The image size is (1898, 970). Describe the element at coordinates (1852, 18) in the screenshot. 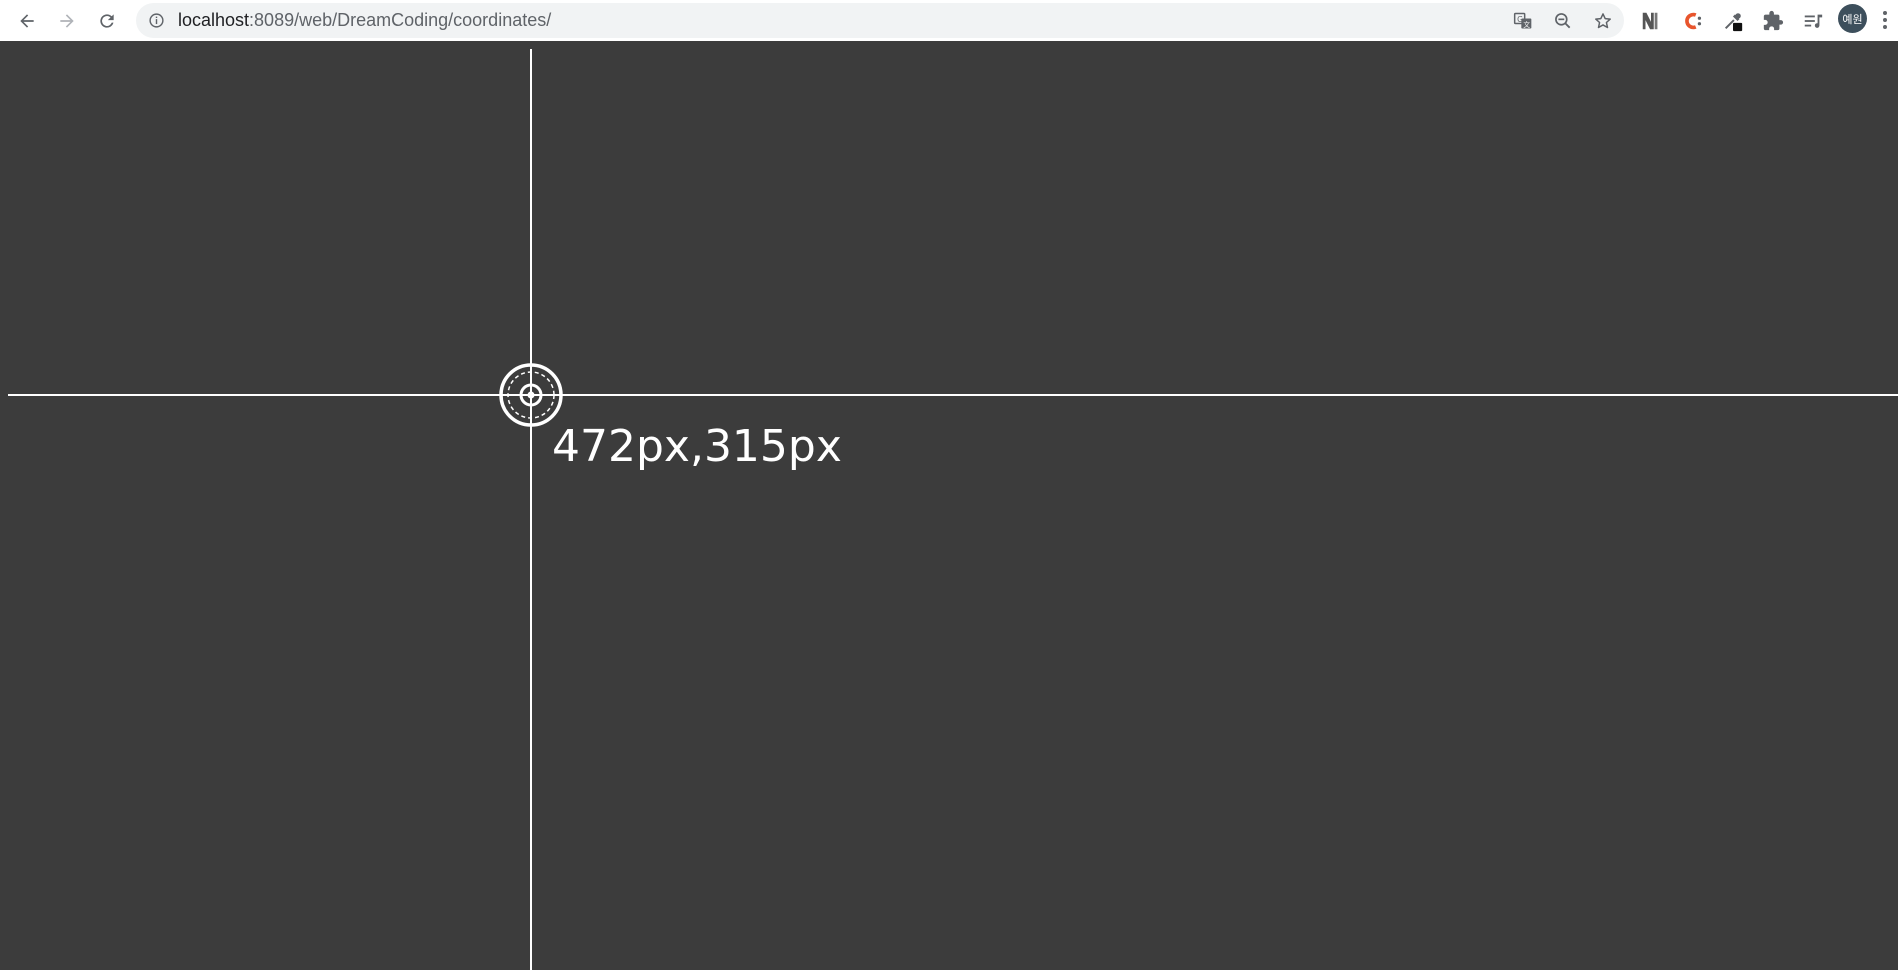

I see `profile-avatar: 예원` at that location.